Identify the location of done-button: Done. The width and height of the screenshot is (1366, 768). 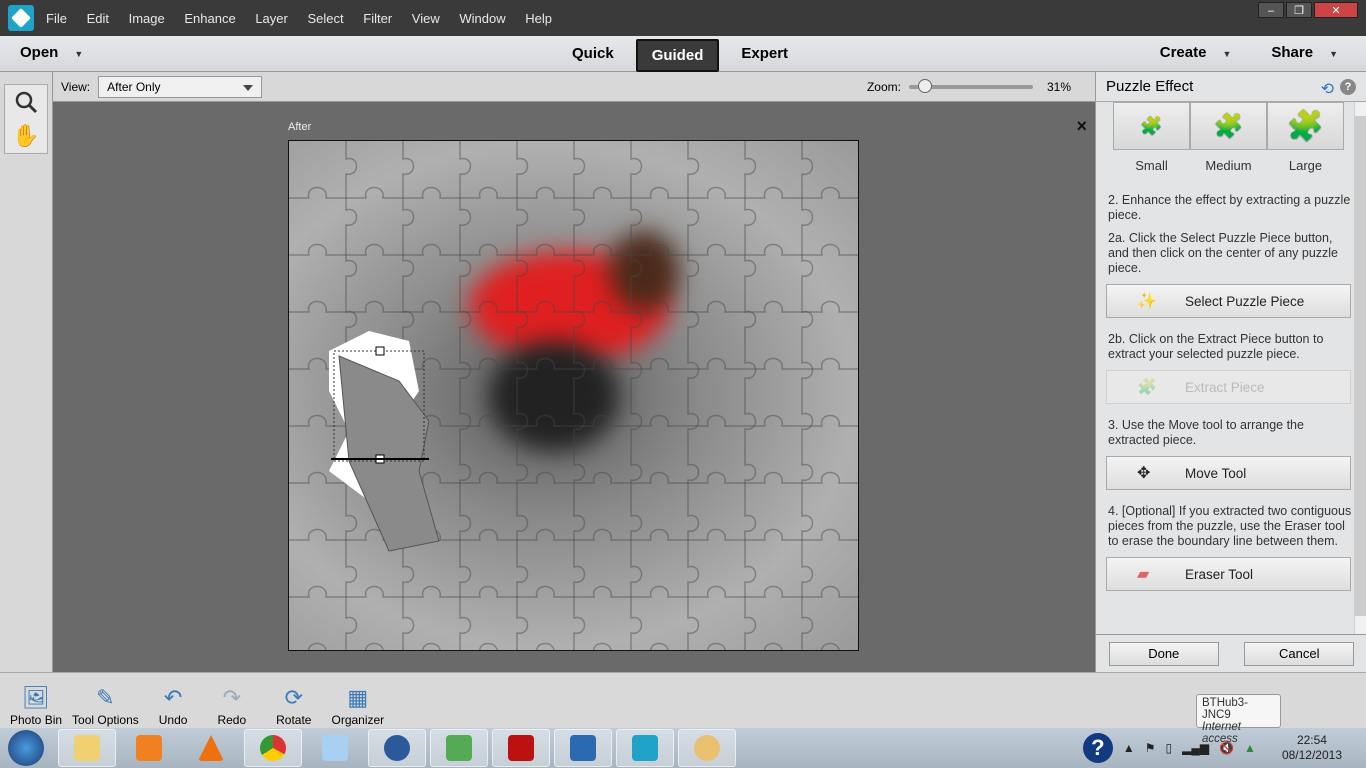
(1163, 653).